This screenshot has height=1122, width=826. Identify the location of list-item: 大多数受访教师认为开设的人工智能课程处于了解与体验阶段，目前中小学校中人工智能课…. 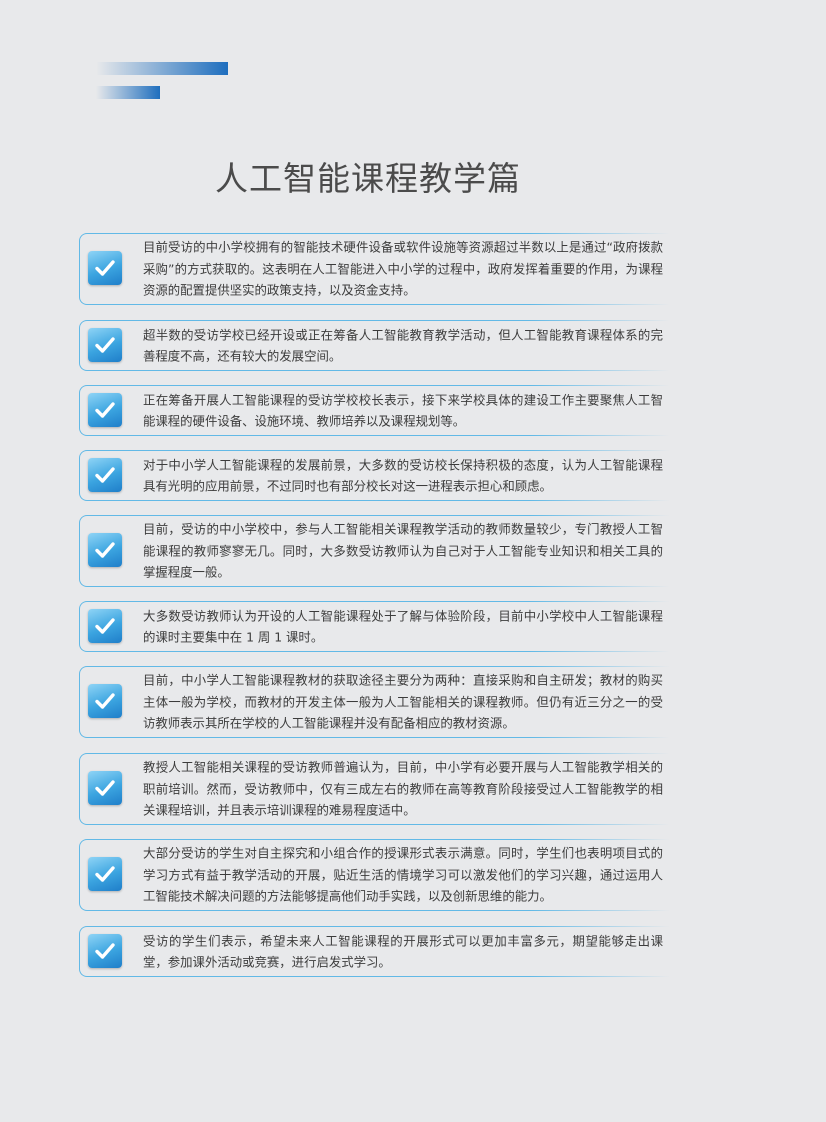
(374, 626).